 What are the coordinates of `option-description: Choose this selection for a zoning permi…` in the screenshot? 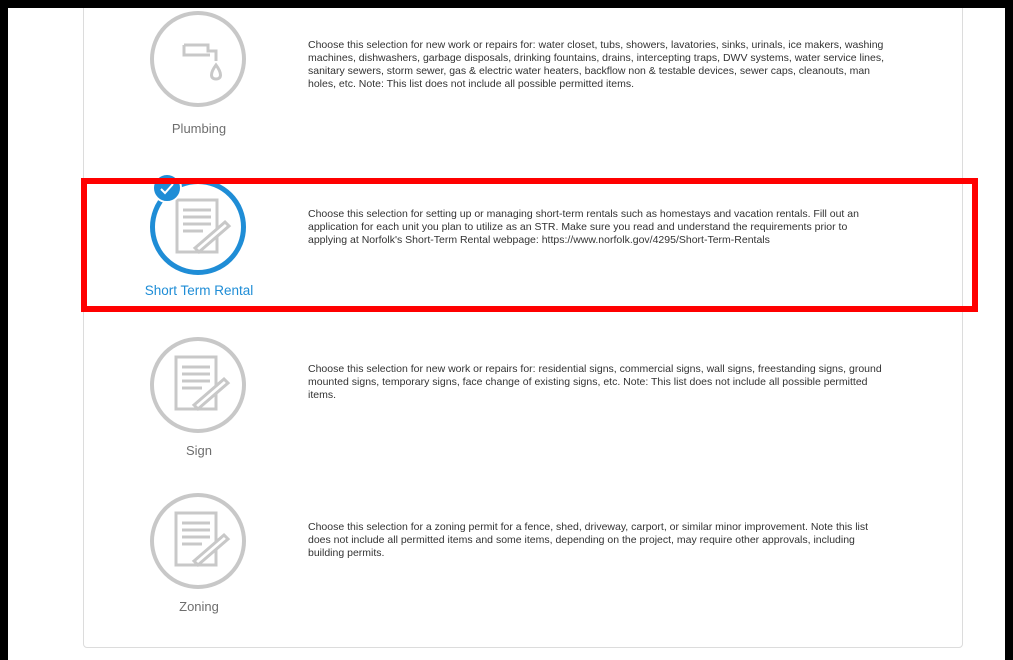 It's located at (588, 540).